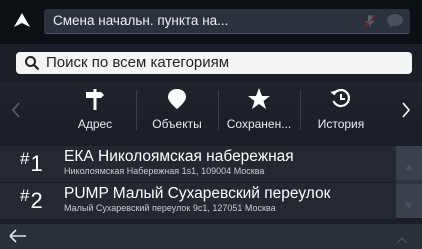 The height and width of the screenshot is (249, 422). Describe the element at coordinates (36, 200) in the screenshot. I see `rank-number: 2` at that location.